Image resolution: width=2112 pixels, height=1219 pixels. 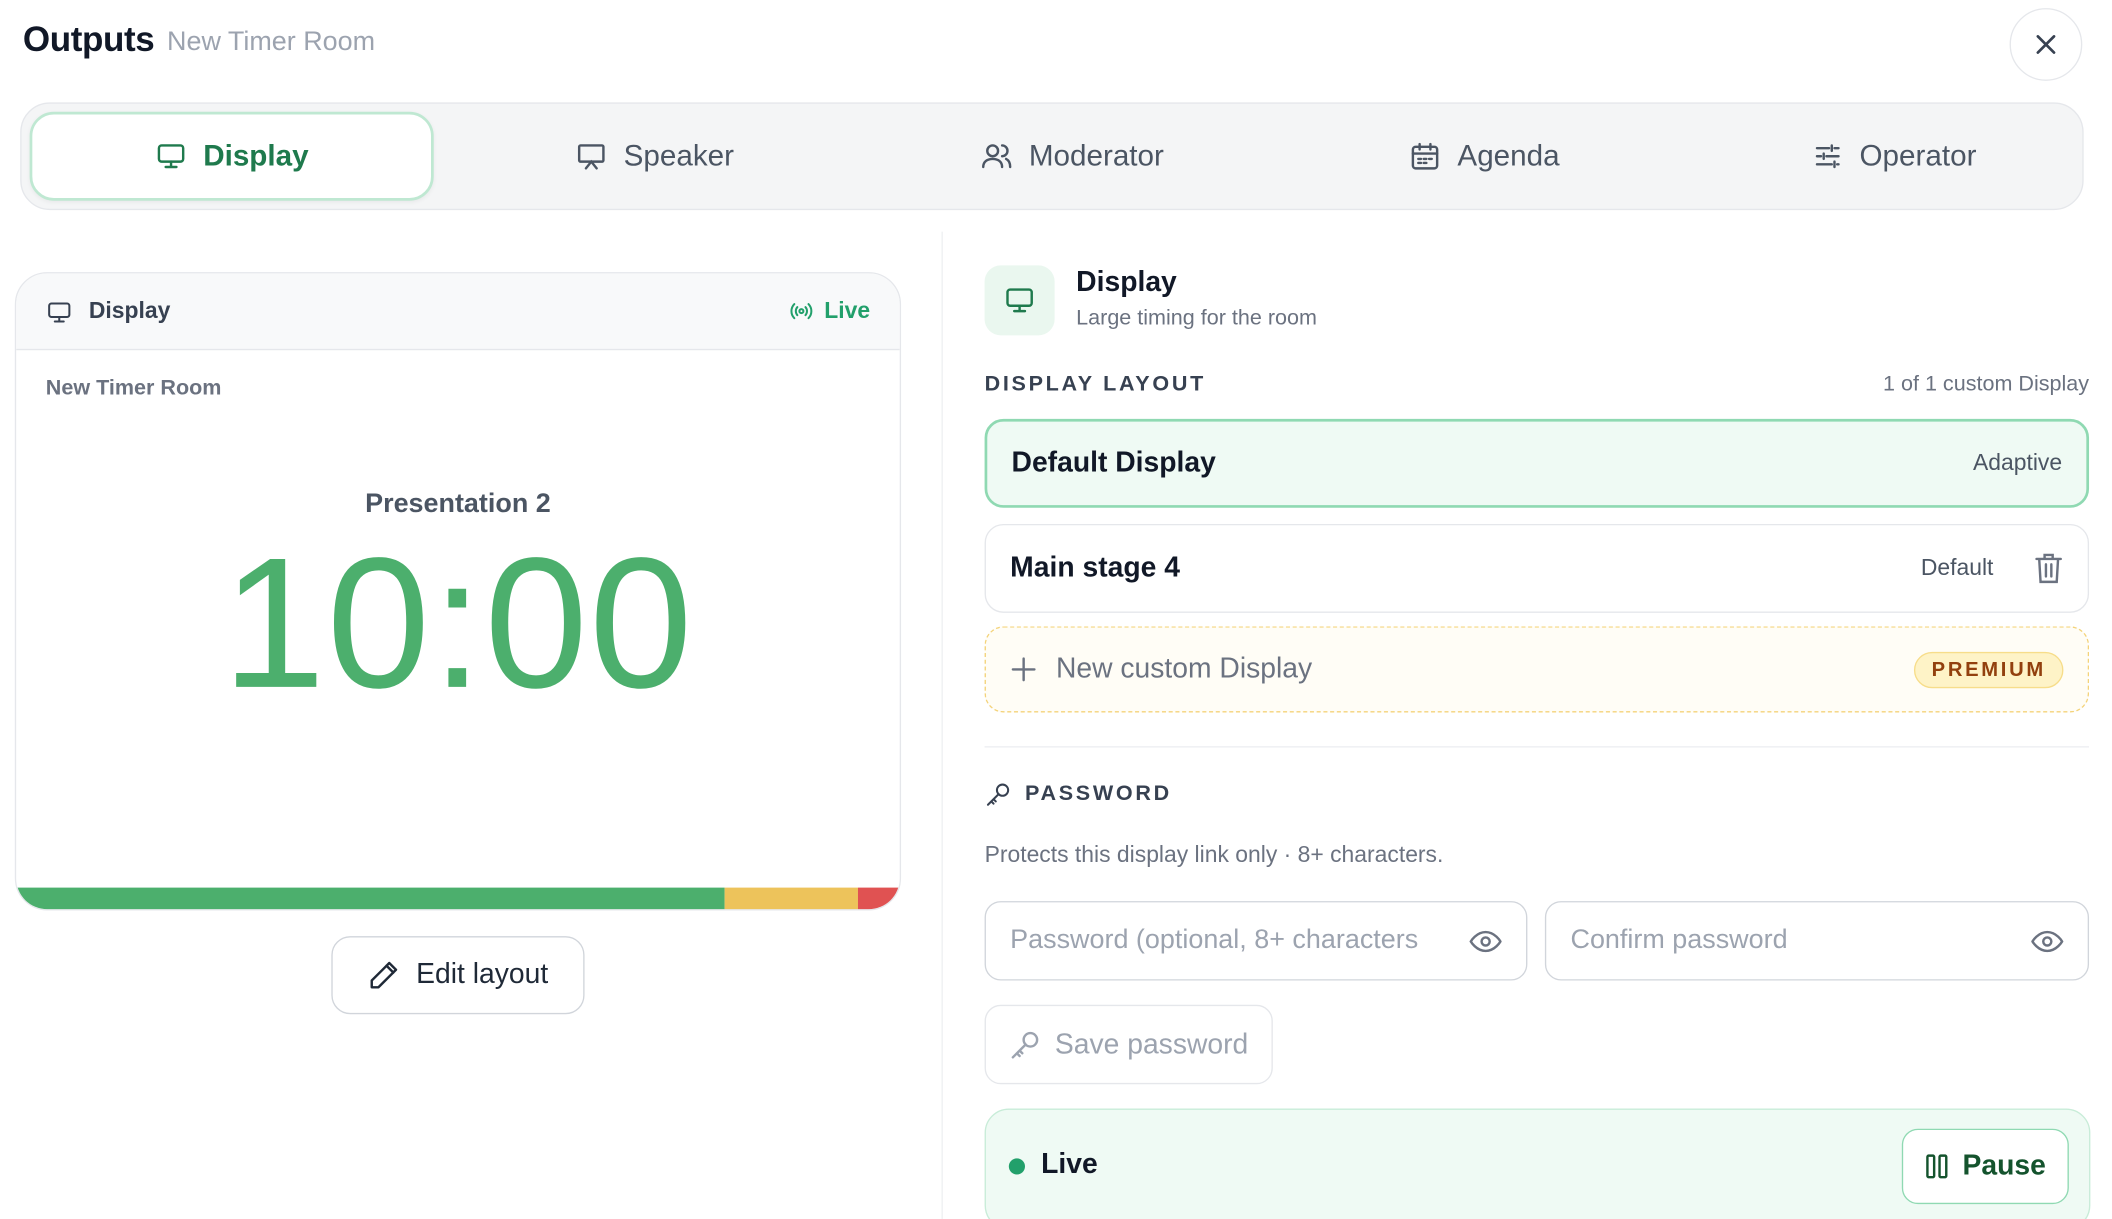 I want to click on timer-value: 10:00, so click(x=458, y=623).